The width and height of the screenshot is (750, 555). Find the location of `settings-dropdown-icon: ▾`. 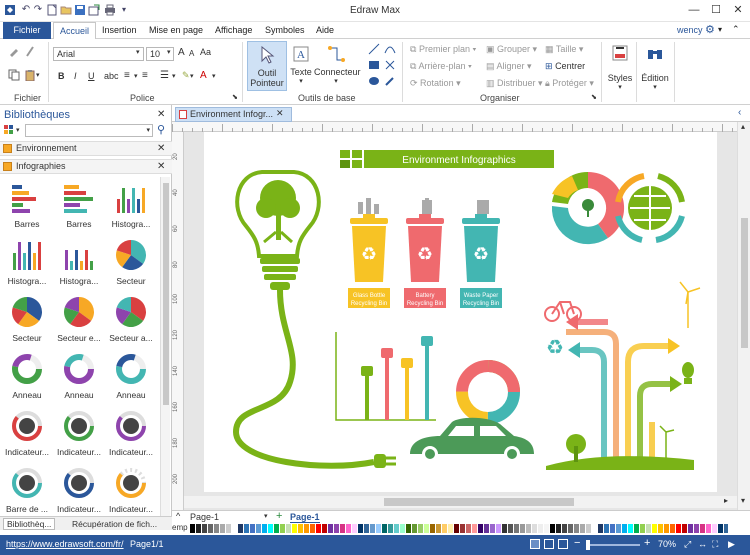

settings-dropdown-icon: ▾ is located at coordinates (720, 29).